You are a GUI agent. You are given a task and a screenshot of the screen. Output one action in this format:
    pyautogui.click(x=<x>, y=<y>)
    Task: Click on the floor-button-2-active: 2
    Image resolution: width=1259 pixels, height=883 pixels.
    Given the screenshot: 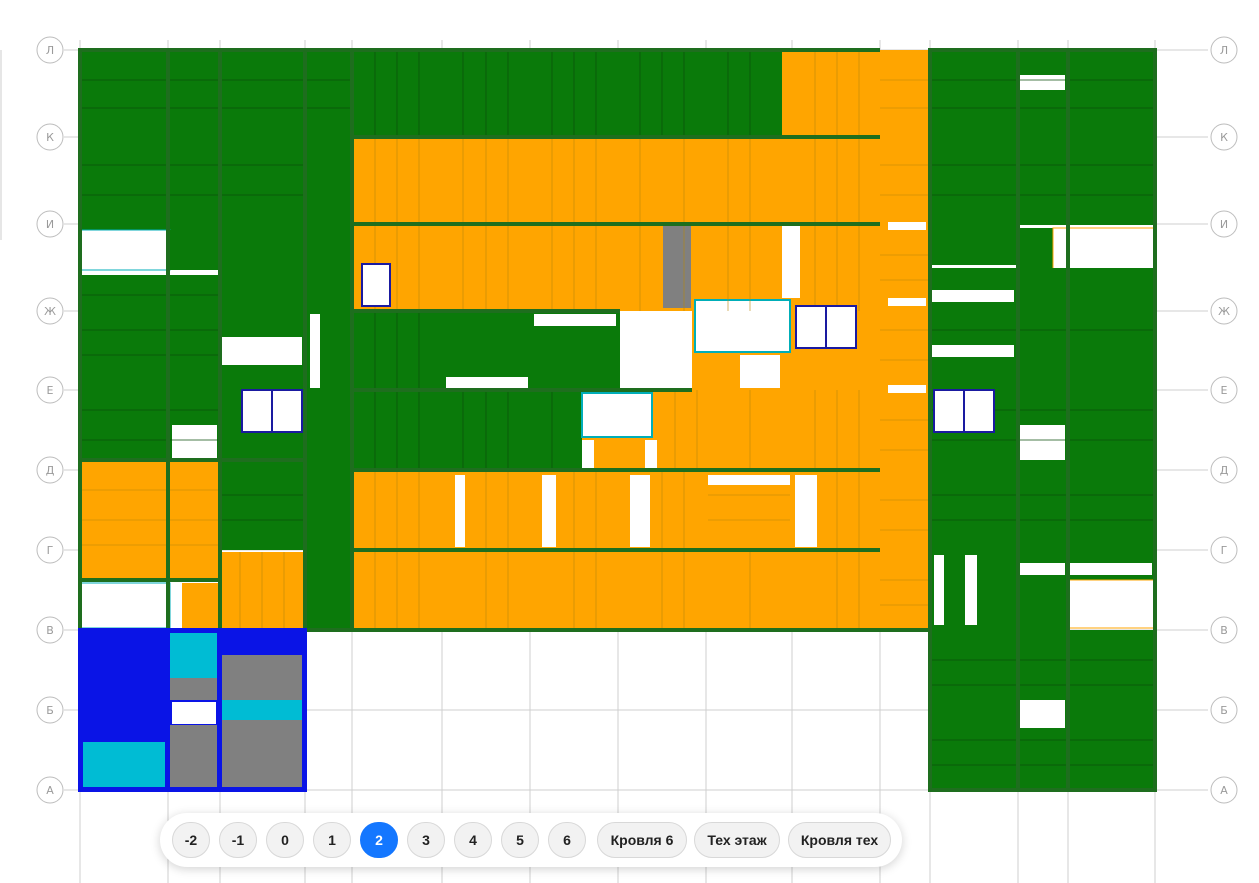 What is the action you would take?
    pyautogui.click(x=379, y=840)
    